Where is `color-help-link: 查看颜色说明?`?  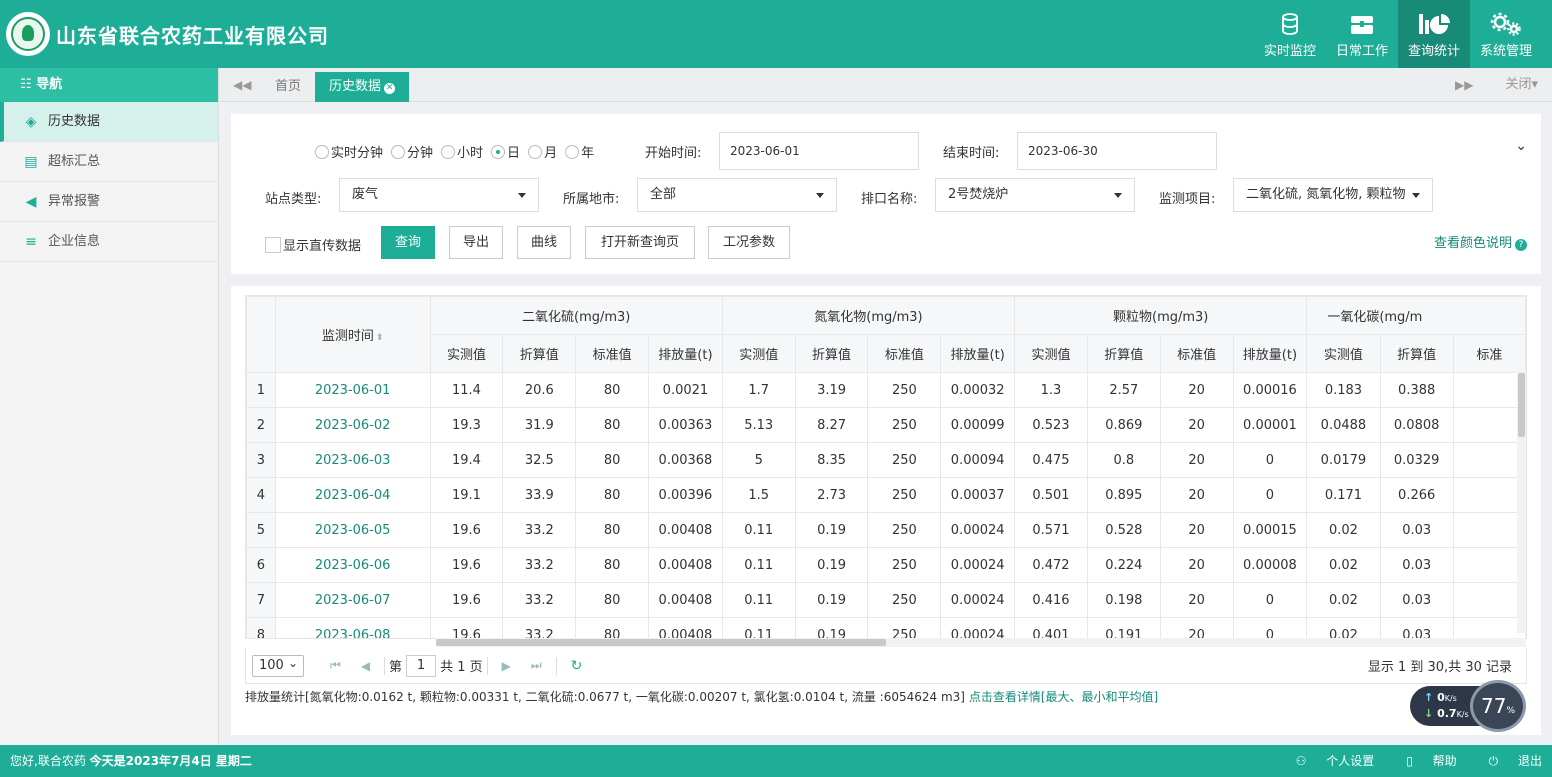
color-help-link: 查看颜色说明? is located at coordinates (1480, 241).